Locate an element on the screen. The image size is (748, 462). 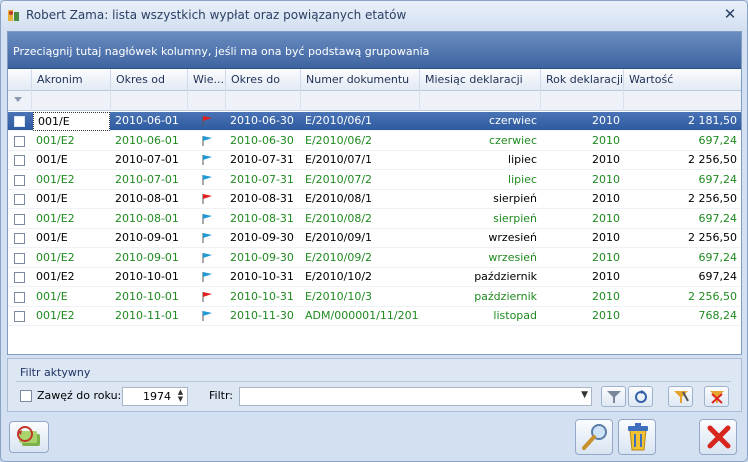
app-icon is located at coordinates (13, 15).